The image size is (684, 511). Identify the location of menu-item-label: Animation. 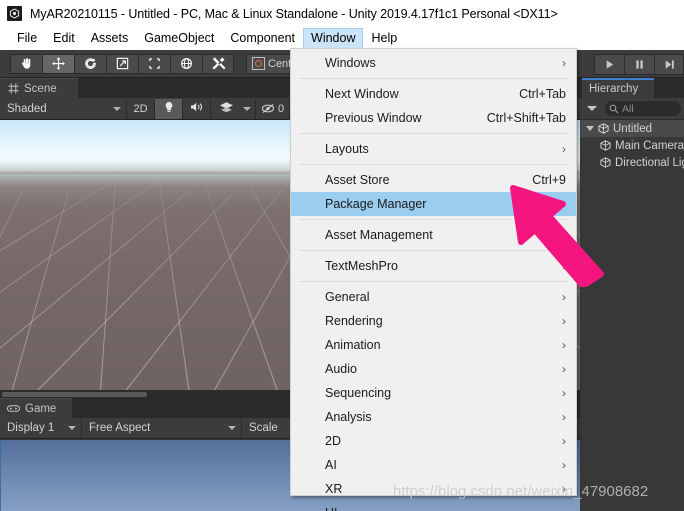
(353, 345).